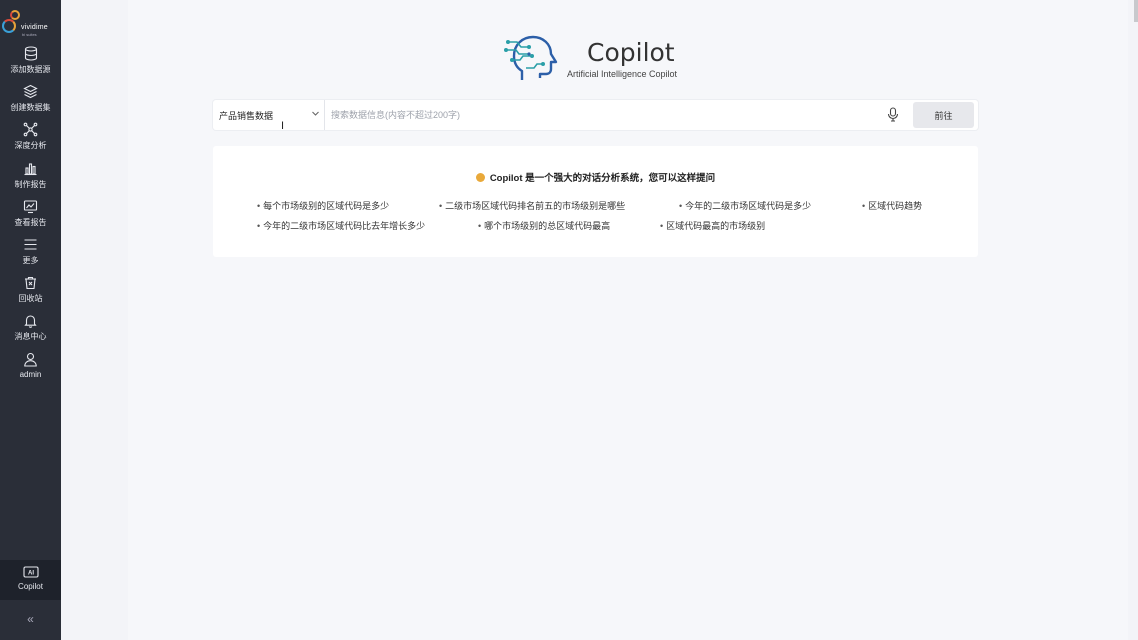 This screenshot has height=640, width=1138. What do you see at coordinates (30, 374) in the screenshot?
I see `sidebar-item-label: admin` at bounding box center [30, 374].